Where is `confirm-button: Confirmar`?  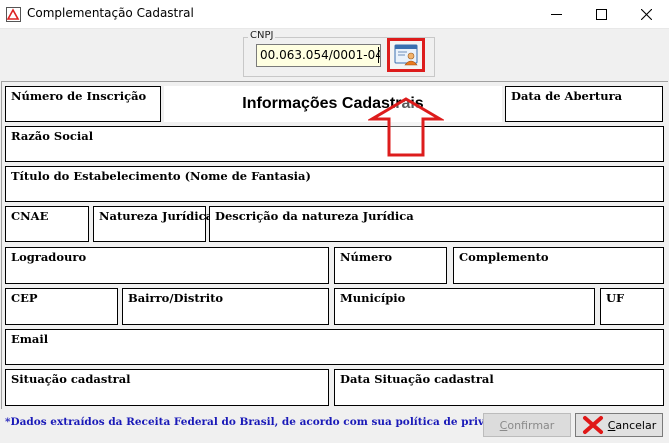 confirm-button: Confirmar is located at coordinates (527, 425).